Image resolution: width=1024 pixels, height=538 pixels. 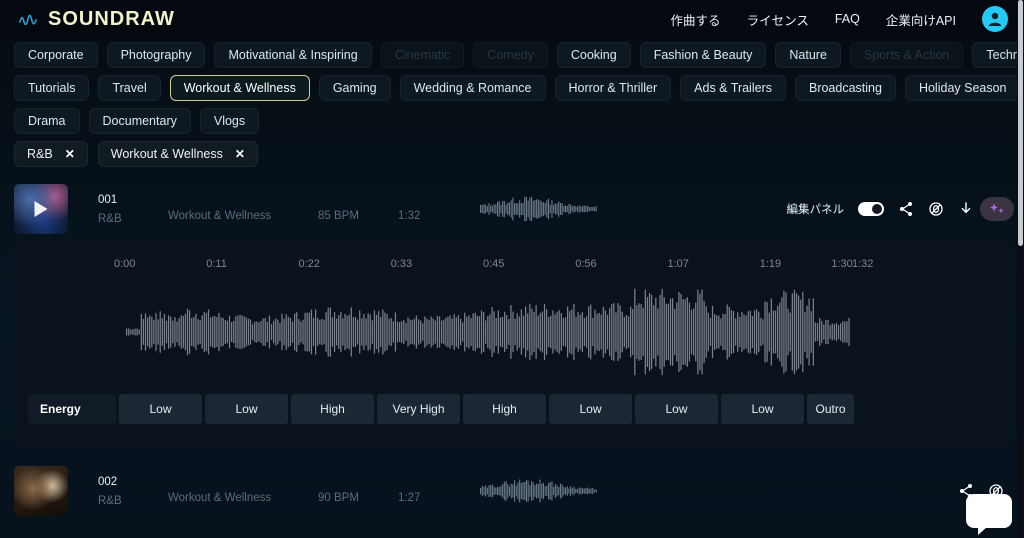 What do you see at coordinates (156, 55) in the screenshot?
I see `genre-tag: Photography` at bounding box center [156, 55].